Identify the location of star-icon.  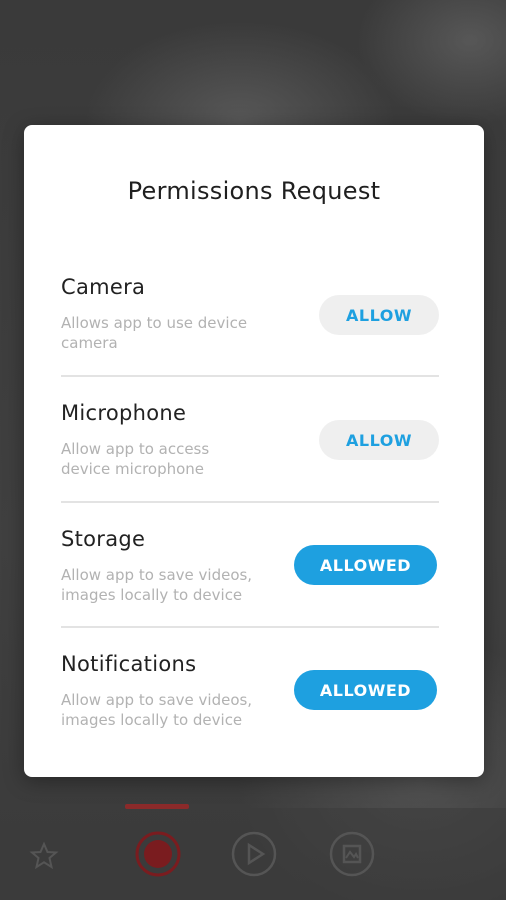
(44, 856).